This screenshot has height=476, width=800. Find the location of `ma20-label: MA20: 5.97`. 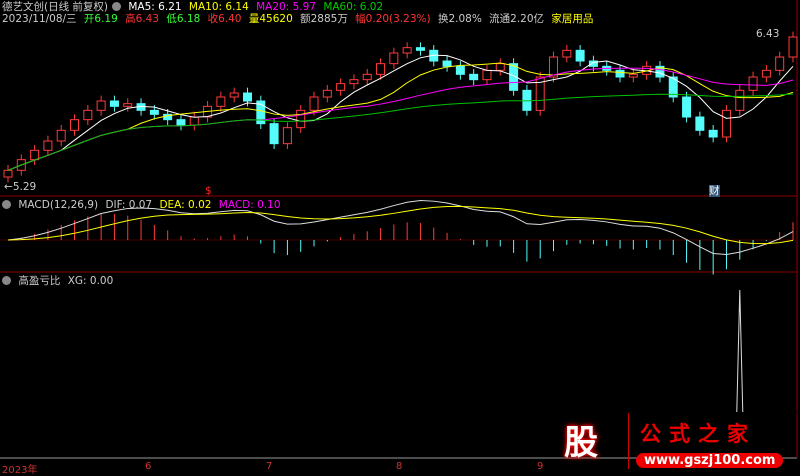

ma20-label: MA20: 5.97 is located at coordinates (286, 7).